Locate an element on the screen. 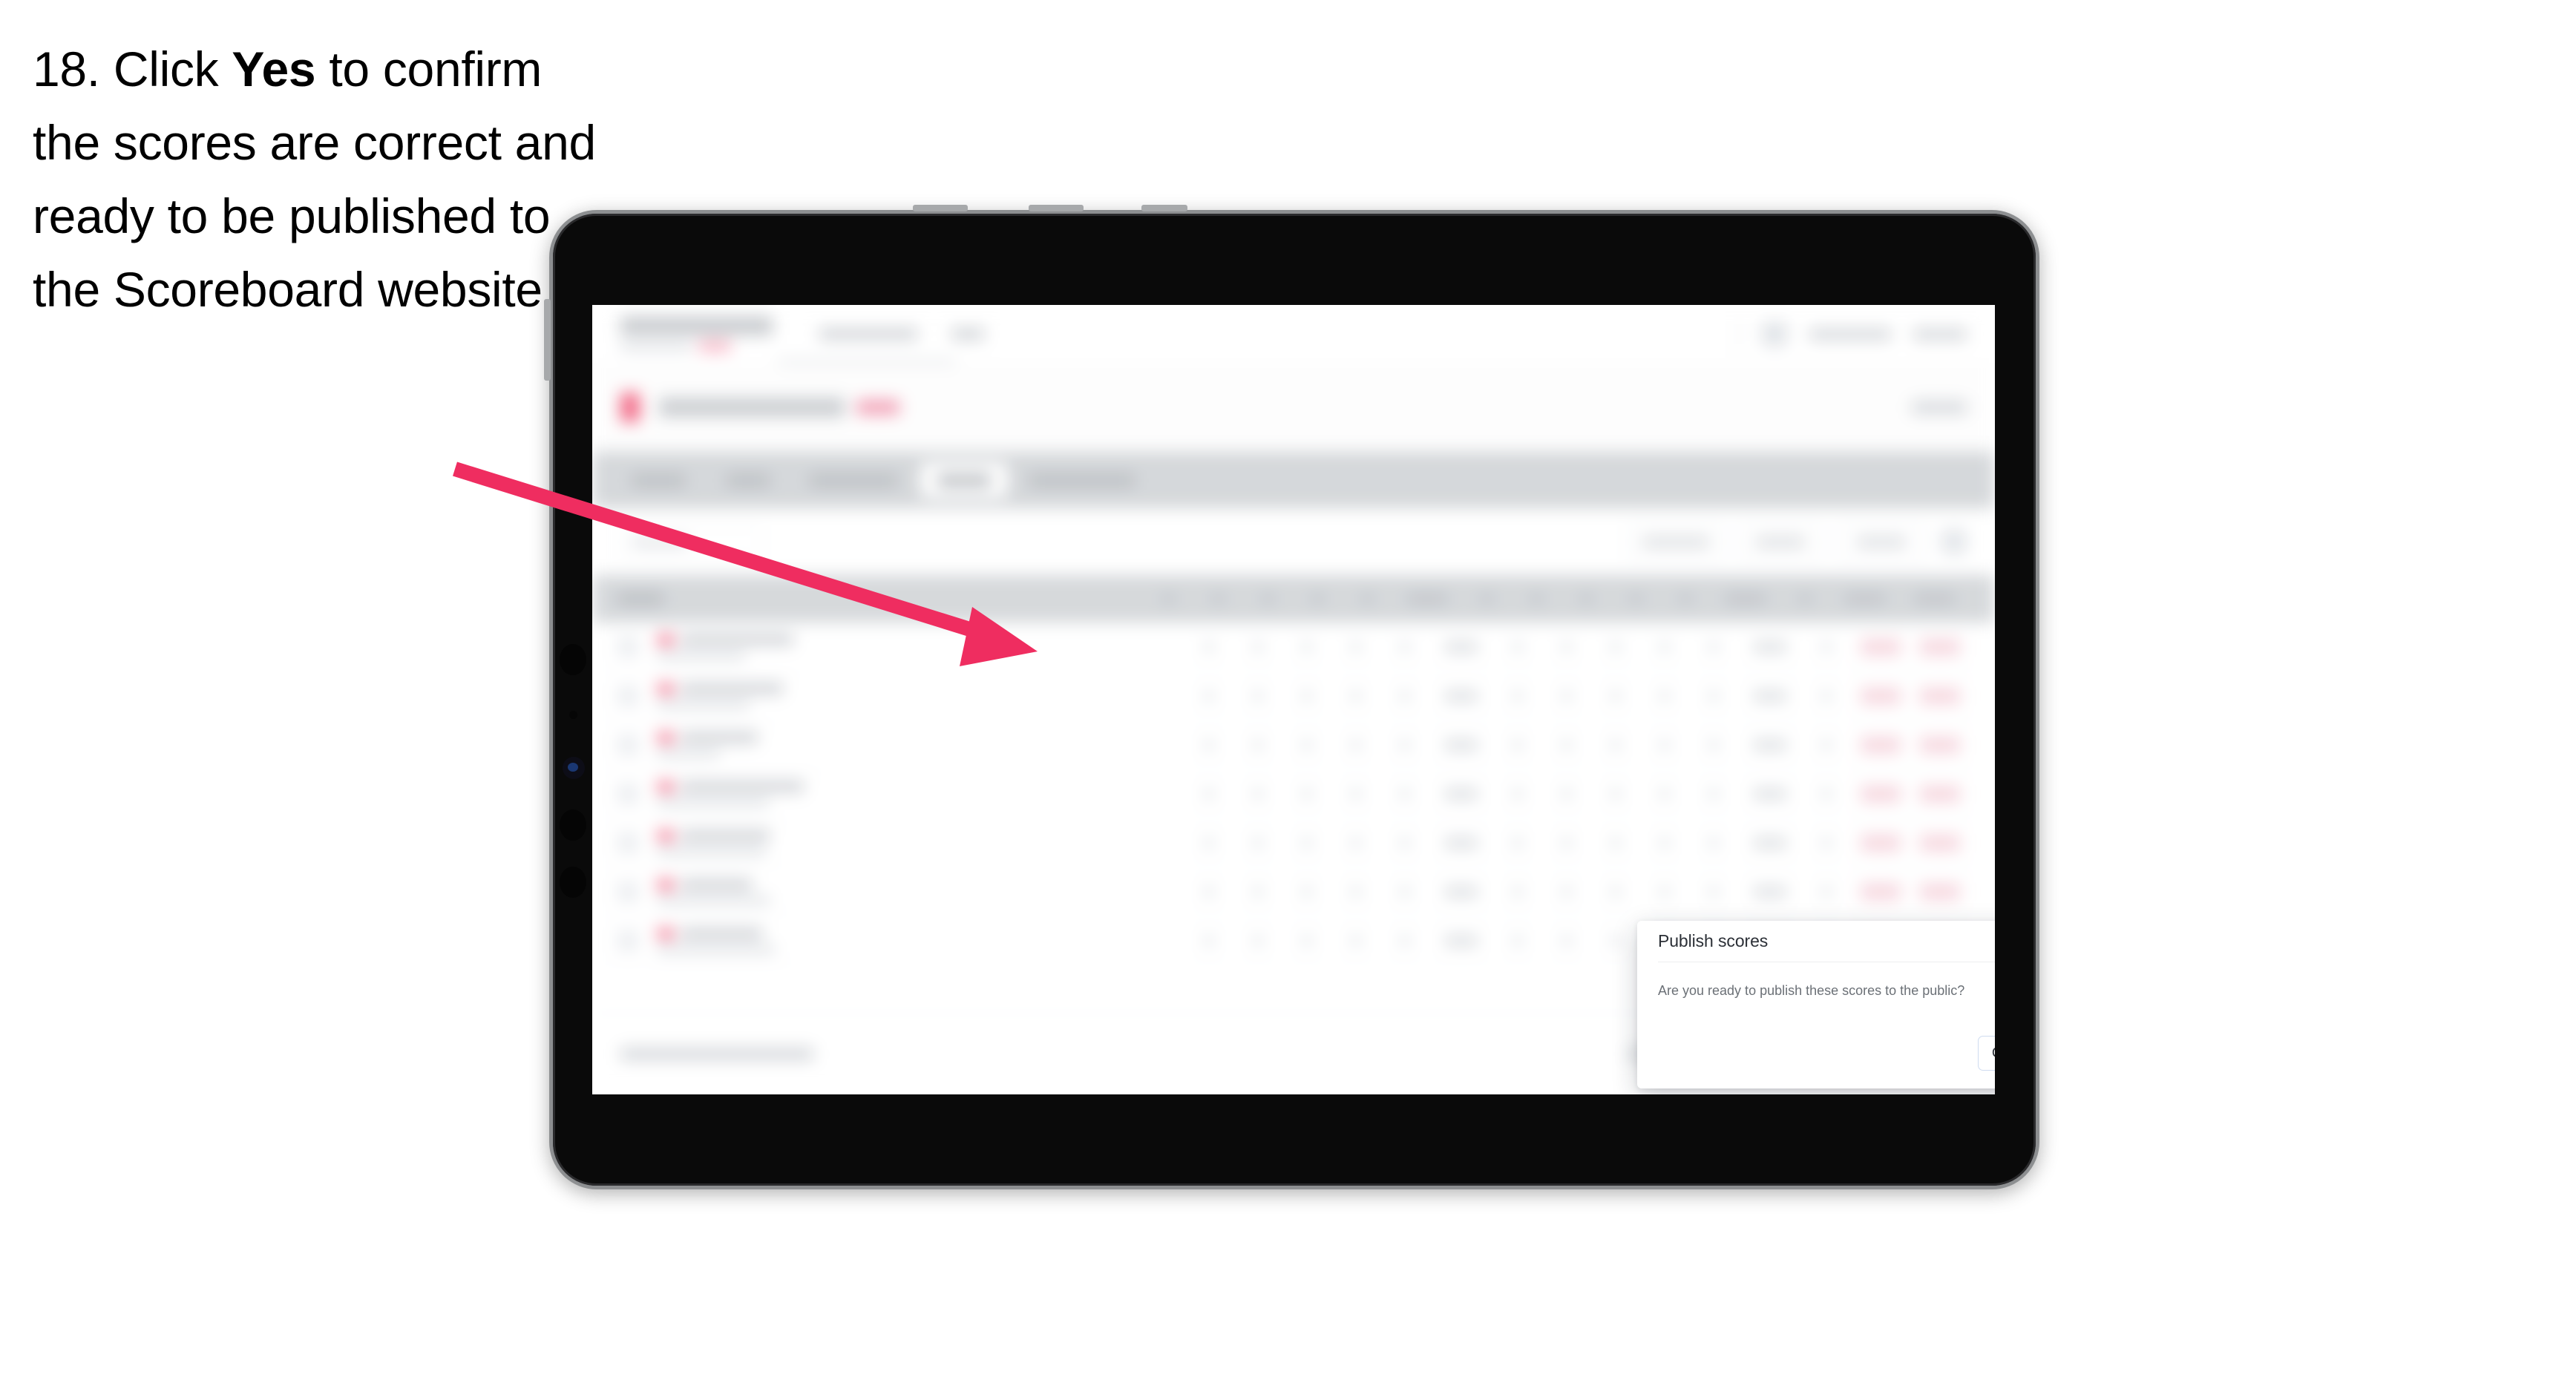 The width and height of the screenshot is (2576, 1386). app-logo-subtitle is located at coordinates (698, 346).